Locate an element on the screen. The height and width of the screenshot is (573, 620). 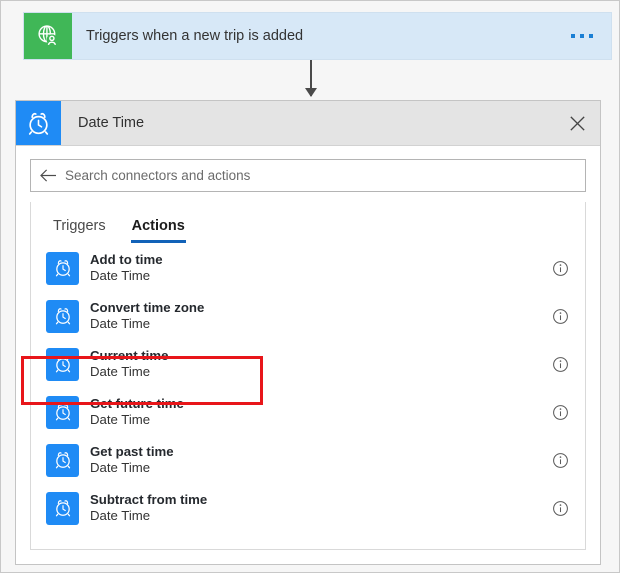
close-icon is located at coordinates (577, 123).